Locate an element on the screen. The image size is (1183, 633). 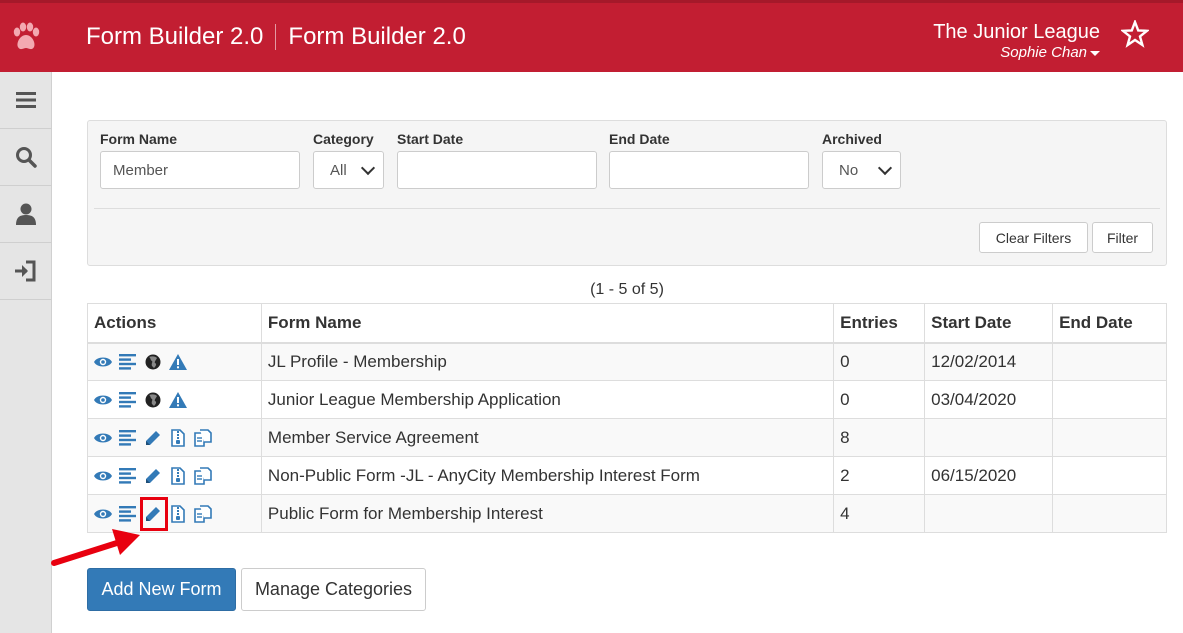
entries-cell: 8 is located at coordinates (879, 437).